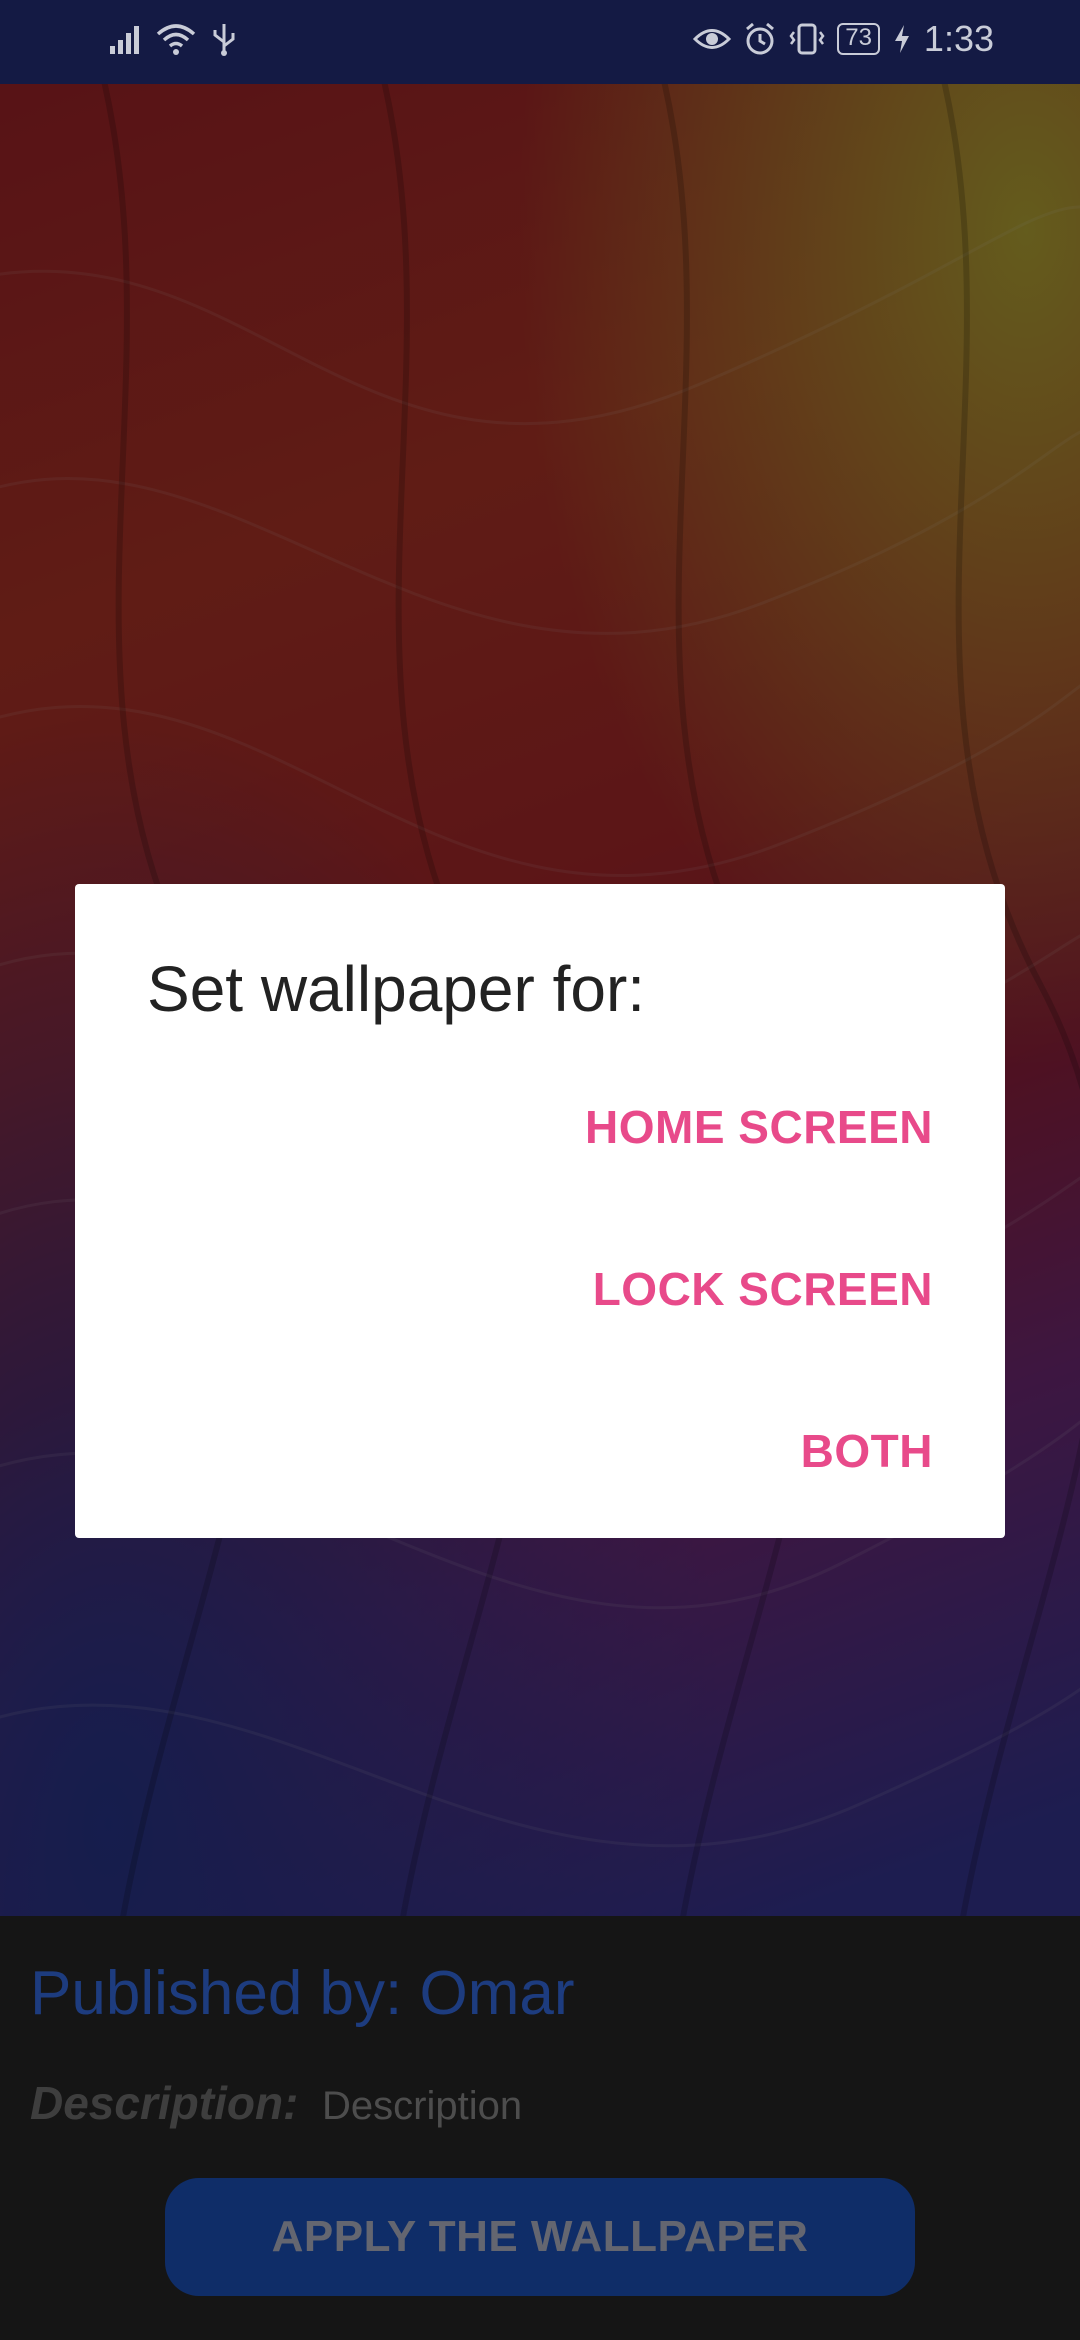 The height and width of the screenshot is (2340, 1080). I want to click on dialog-title: Set wallpaper for:, so click(396, 989).